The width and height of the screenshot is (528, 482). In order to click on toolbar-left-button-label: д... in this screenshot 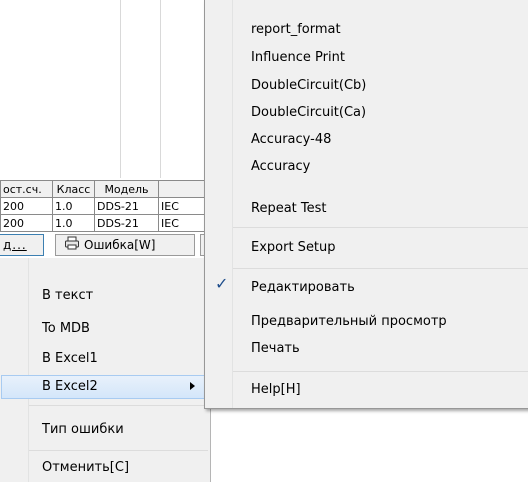, I will do `click(15, 245)`.